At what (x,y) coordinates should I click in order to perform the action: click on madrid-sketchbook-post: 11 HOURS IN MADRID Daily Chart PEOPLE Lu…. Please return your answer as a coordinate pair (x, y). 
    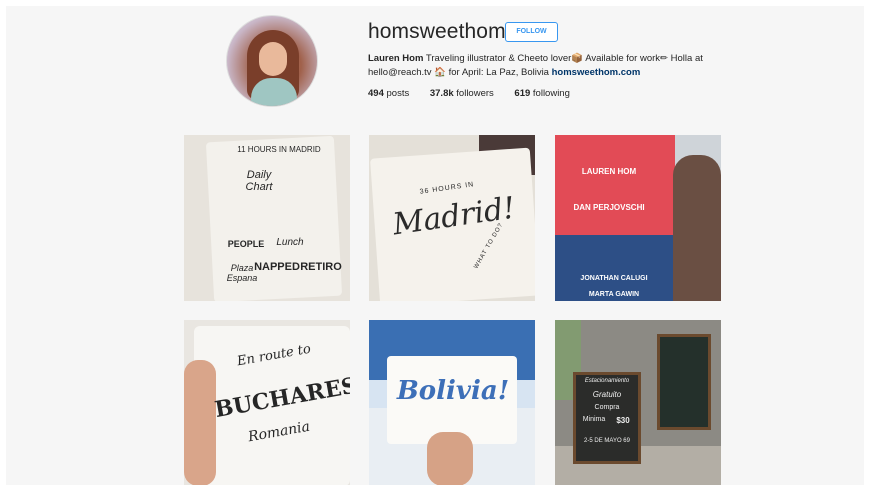
    Looking at the image, I should click on (267, 218).